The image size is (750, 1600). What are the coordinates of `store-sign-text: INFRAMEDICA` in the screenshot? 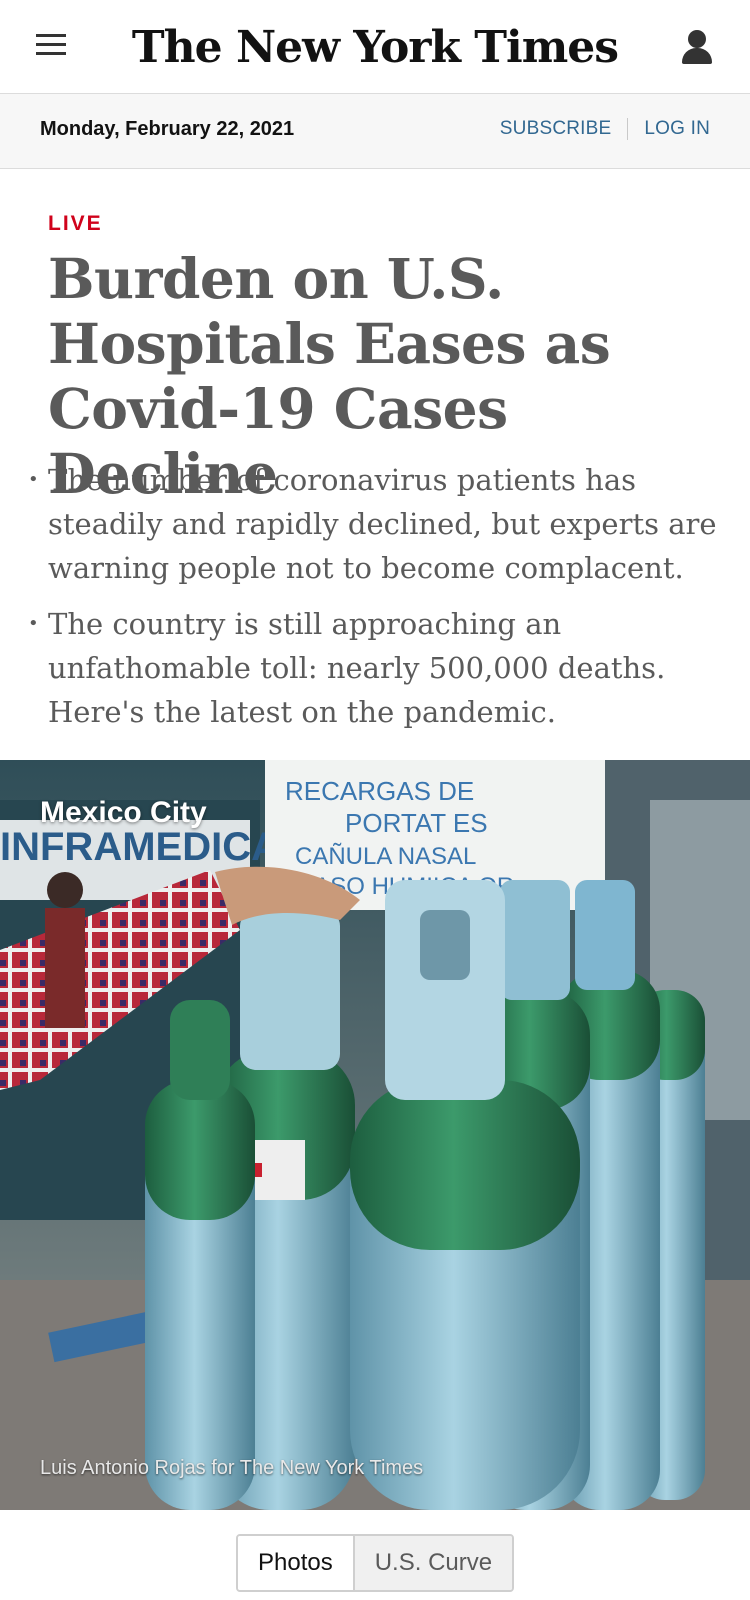 It's located at (140, 847).